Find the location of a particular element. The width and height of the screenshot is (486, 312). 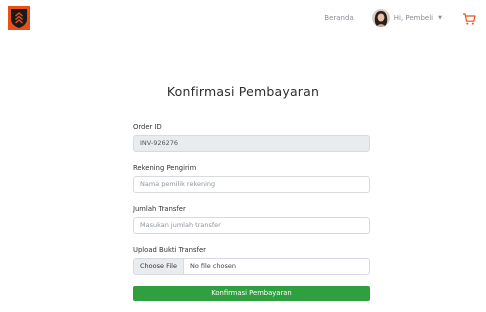

navbar-right: Beranda Hi, Pembeli ▼ is located at coordinates (400, 18).